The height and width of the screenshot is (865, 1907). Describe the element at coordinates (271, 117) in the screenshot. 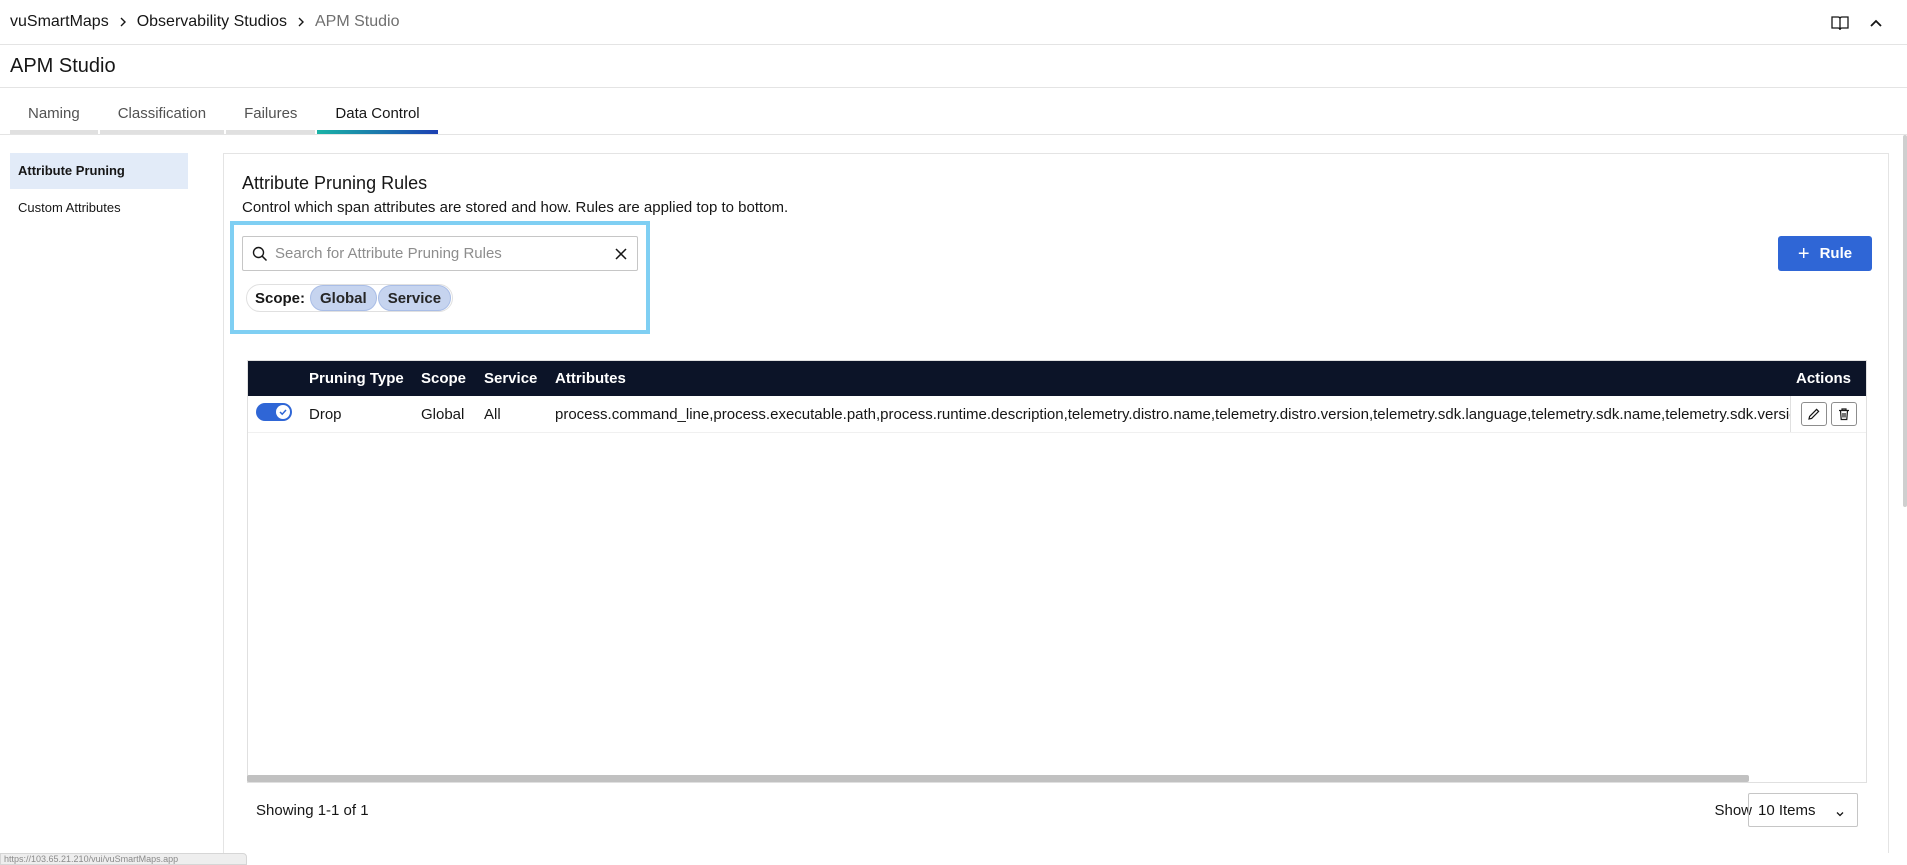

I see `tab-failures: Failures` at that location.